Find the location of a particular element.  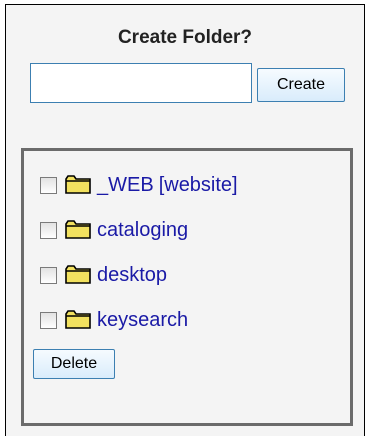

folder-link: cataloging is located at coordinates (142, 230).